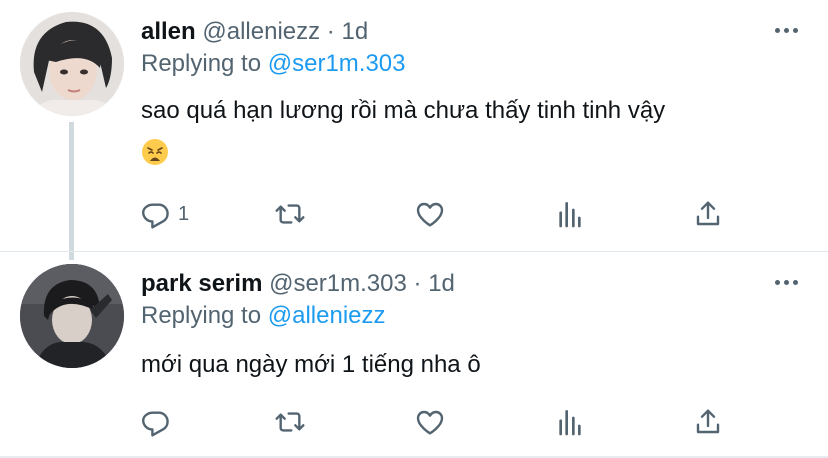 Image resolution: width=828 pixels, height=458 pixels. Describe the element at coordinates (263, 316) in the screenshot. I see `replying-to: Replying to @alleniezz` at that location.